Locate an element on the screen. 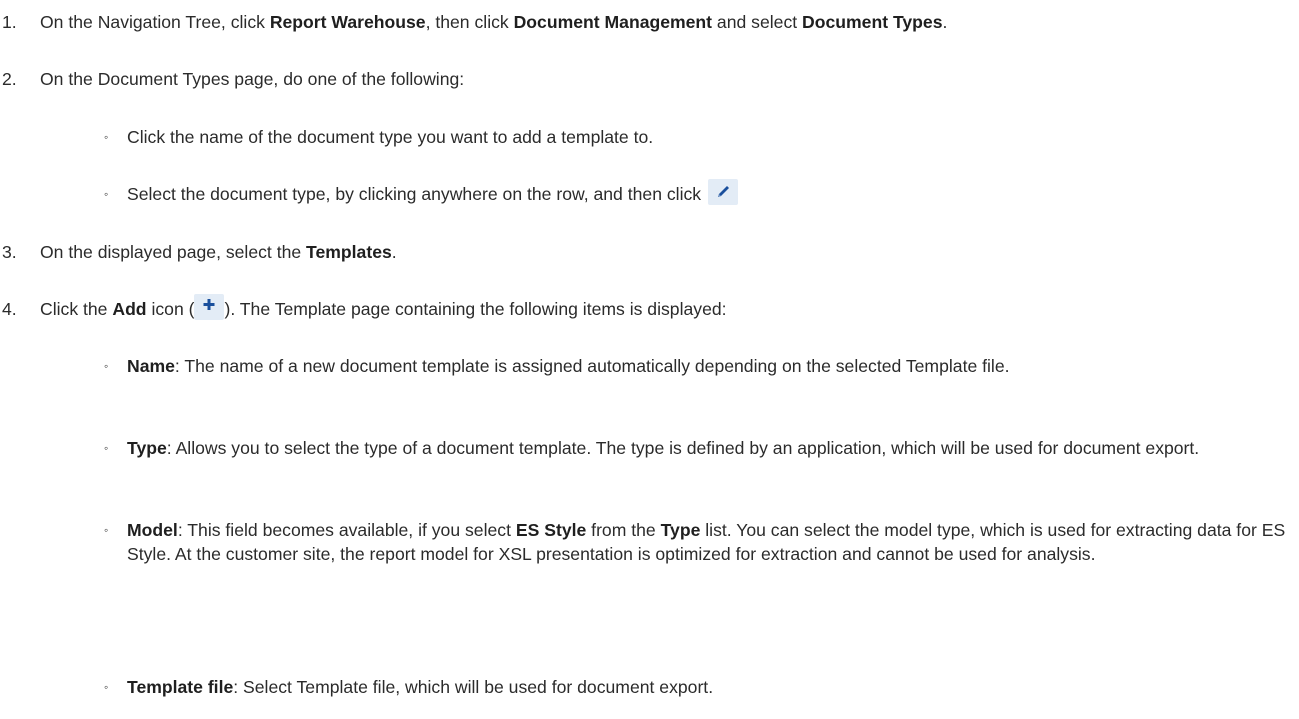 The width and height of the screenshot is (1299, 719). field-type-label: Type is located at coordinates (147, 448).